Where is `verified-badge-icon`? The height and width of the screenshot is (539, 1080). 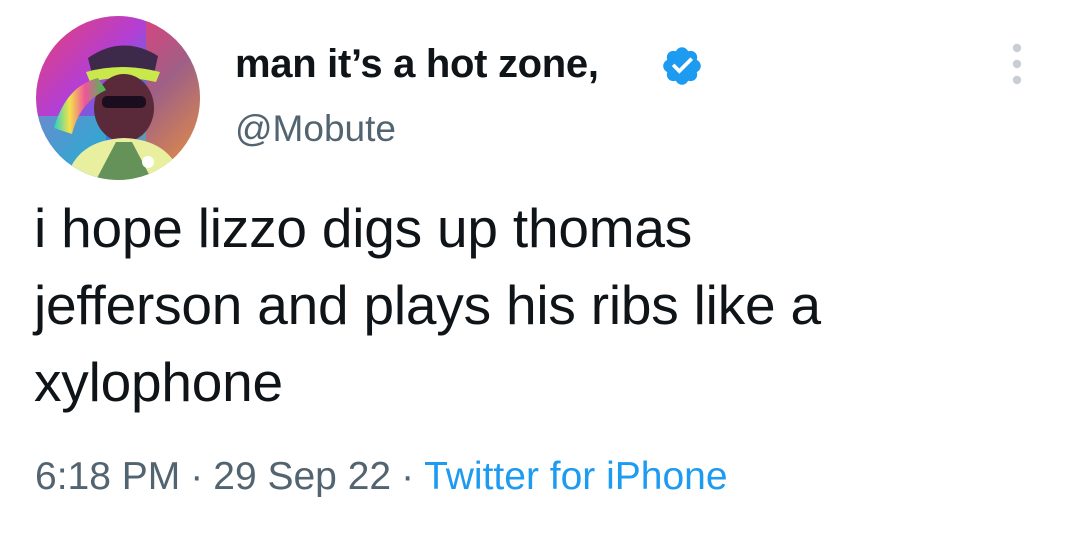 verified-badge-icon is located at coordinates (682, 66).